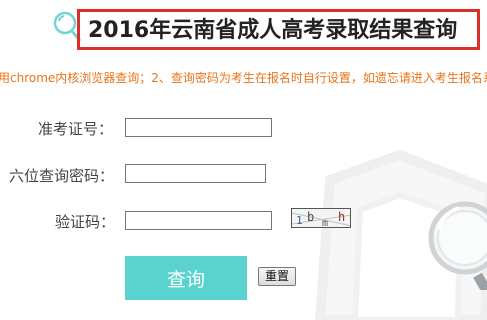 This screenshot has width=487, height=320. I want to click on page-title: 2016年云南省成人高考录取结果查询, so click(273, 30).